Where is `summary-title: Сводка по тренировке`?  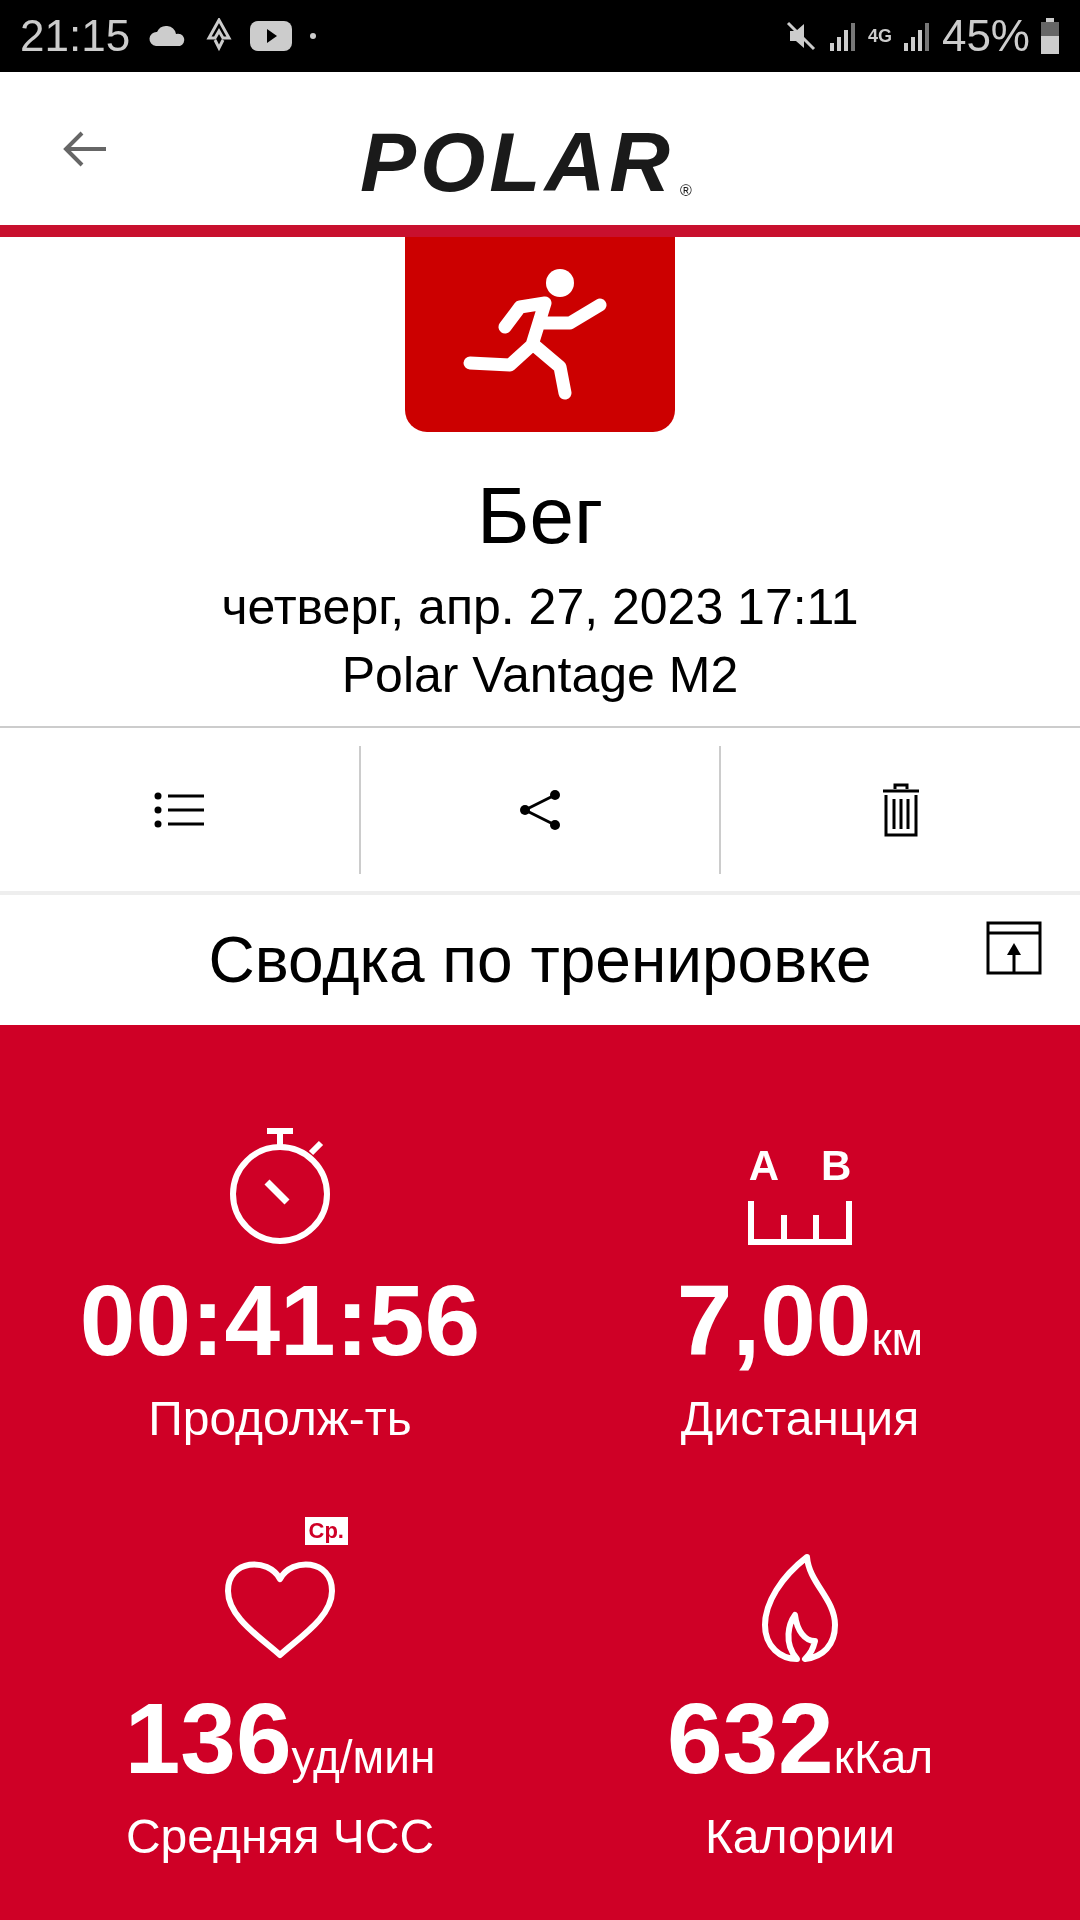
summary-title: Сводка по тренировке is located at coordinates (540, 960).